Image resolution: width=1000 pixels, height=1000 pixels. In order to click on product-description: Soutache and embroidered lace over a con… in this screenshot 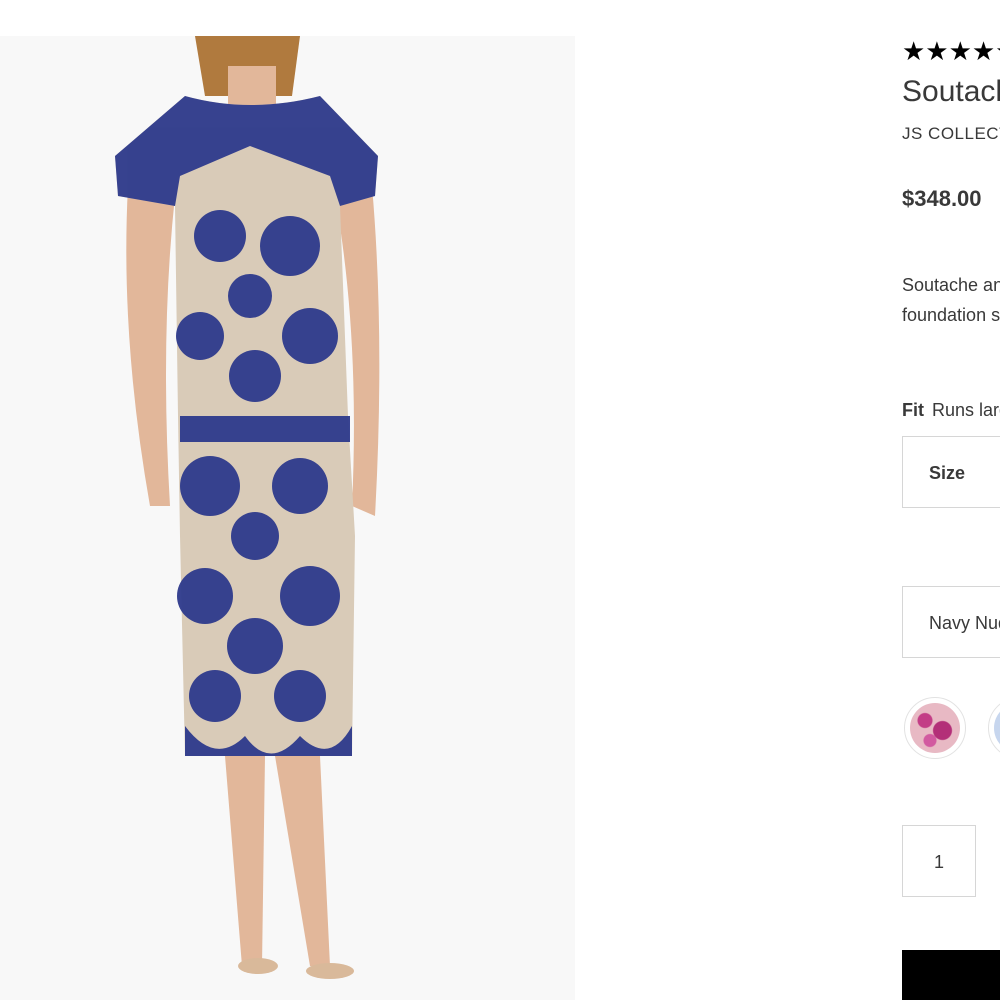, I will do `click(951, 300)`.